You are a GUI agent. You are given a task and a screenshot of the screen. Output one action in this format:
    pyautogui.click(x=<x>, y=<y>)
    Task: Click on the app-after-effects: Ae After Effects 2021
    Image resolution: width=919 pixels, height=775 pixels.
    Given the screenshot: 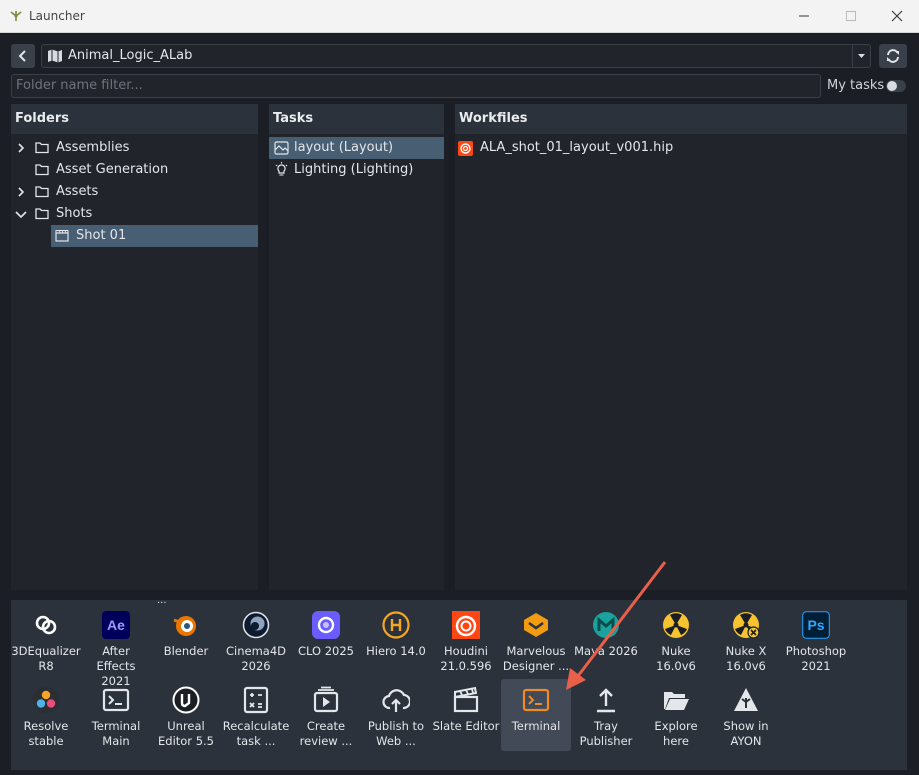 What is the action you would take?
    pyautogui.click(x=116, y=646)
    